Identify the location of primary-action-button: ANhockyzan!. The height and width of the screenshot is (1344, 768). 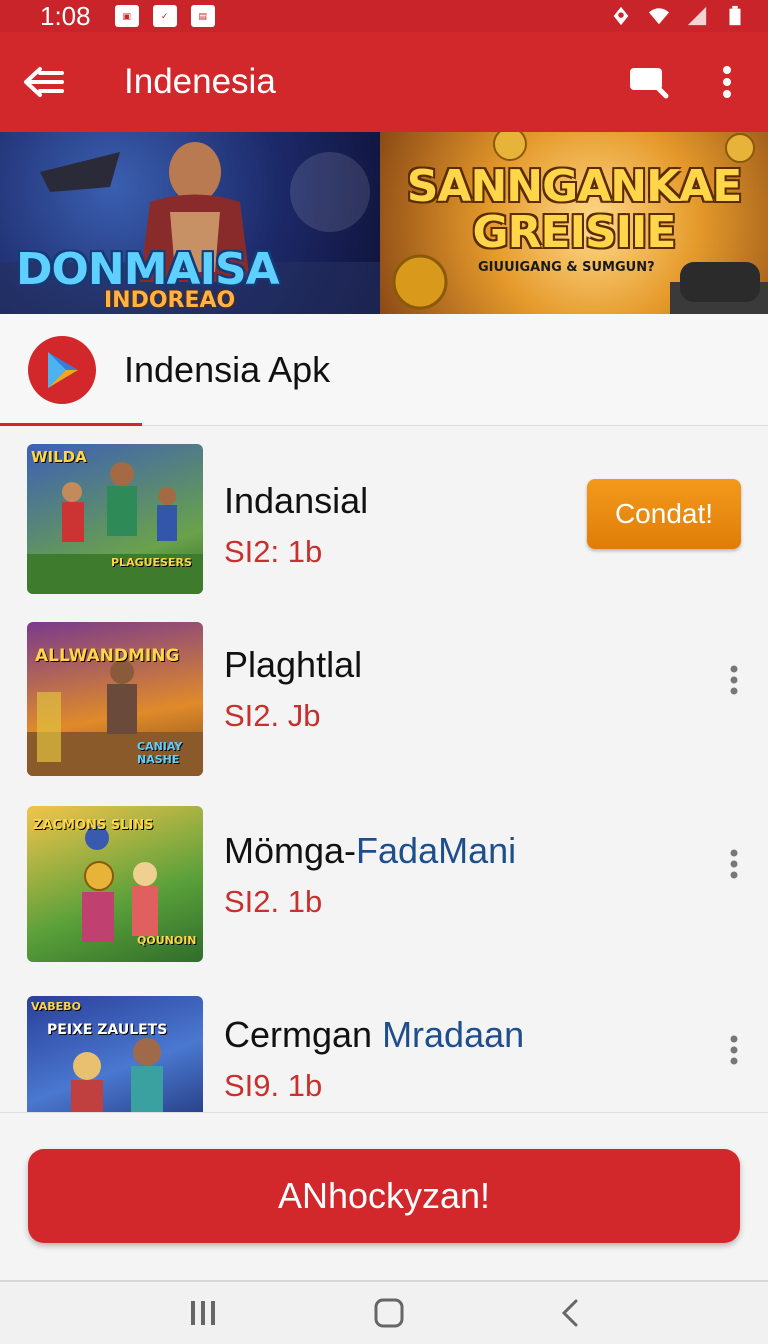
(384, 1196).